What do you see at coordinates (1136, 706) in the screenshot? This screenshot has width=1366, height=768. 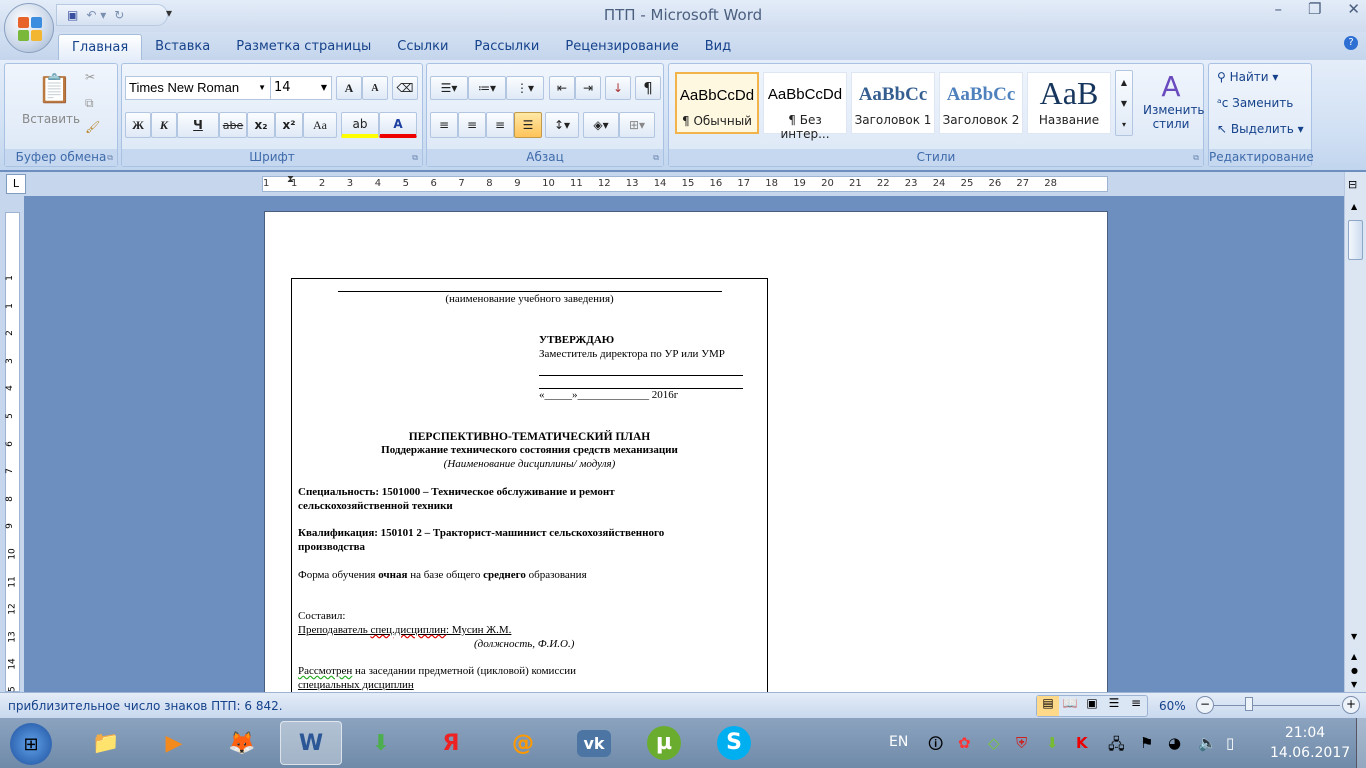 I see `draft-icon: ≡` at bounding box center [1136, 706].